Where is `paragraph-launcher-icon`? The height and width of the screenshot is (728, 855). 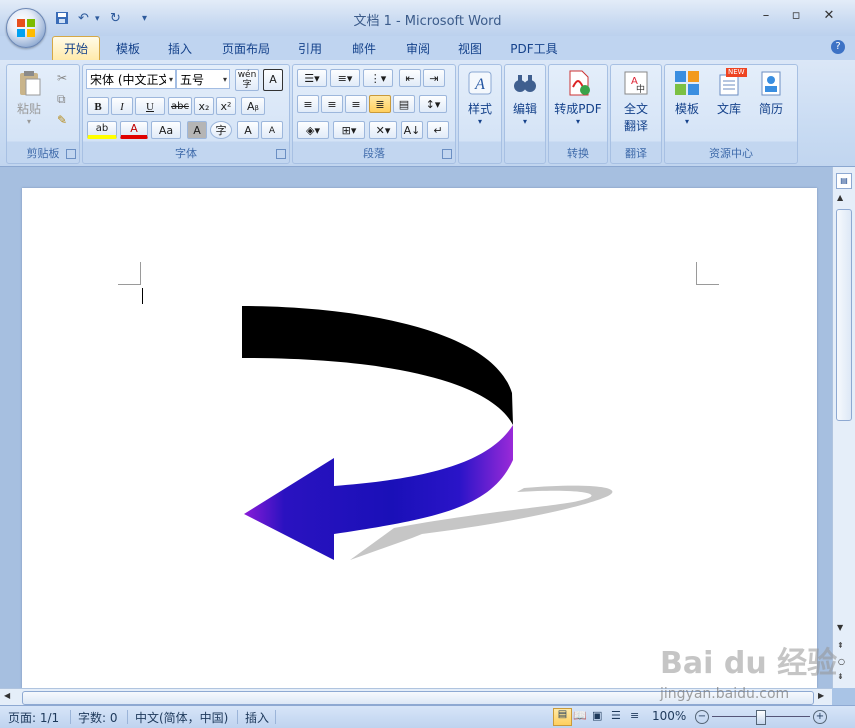
paragraph-launcher-icon is located at coordinates (447, 154).